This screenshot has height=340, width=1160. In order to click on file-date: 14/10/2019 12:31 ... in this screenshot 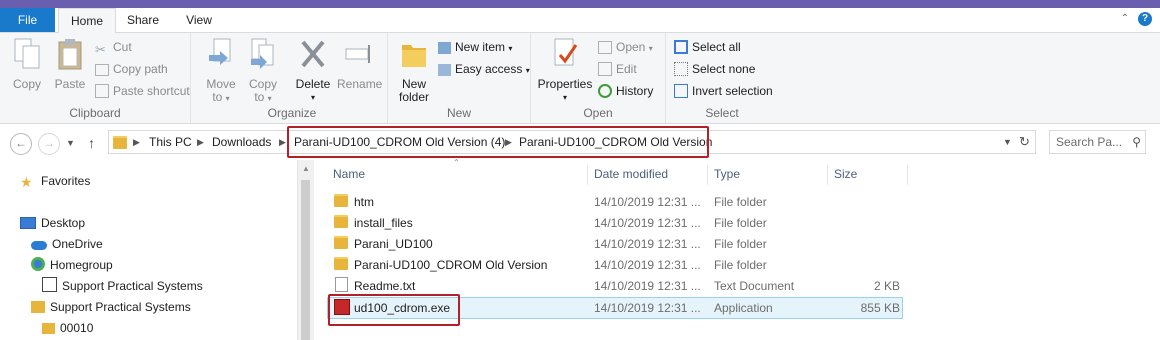, I will do `click(647, 308)`.